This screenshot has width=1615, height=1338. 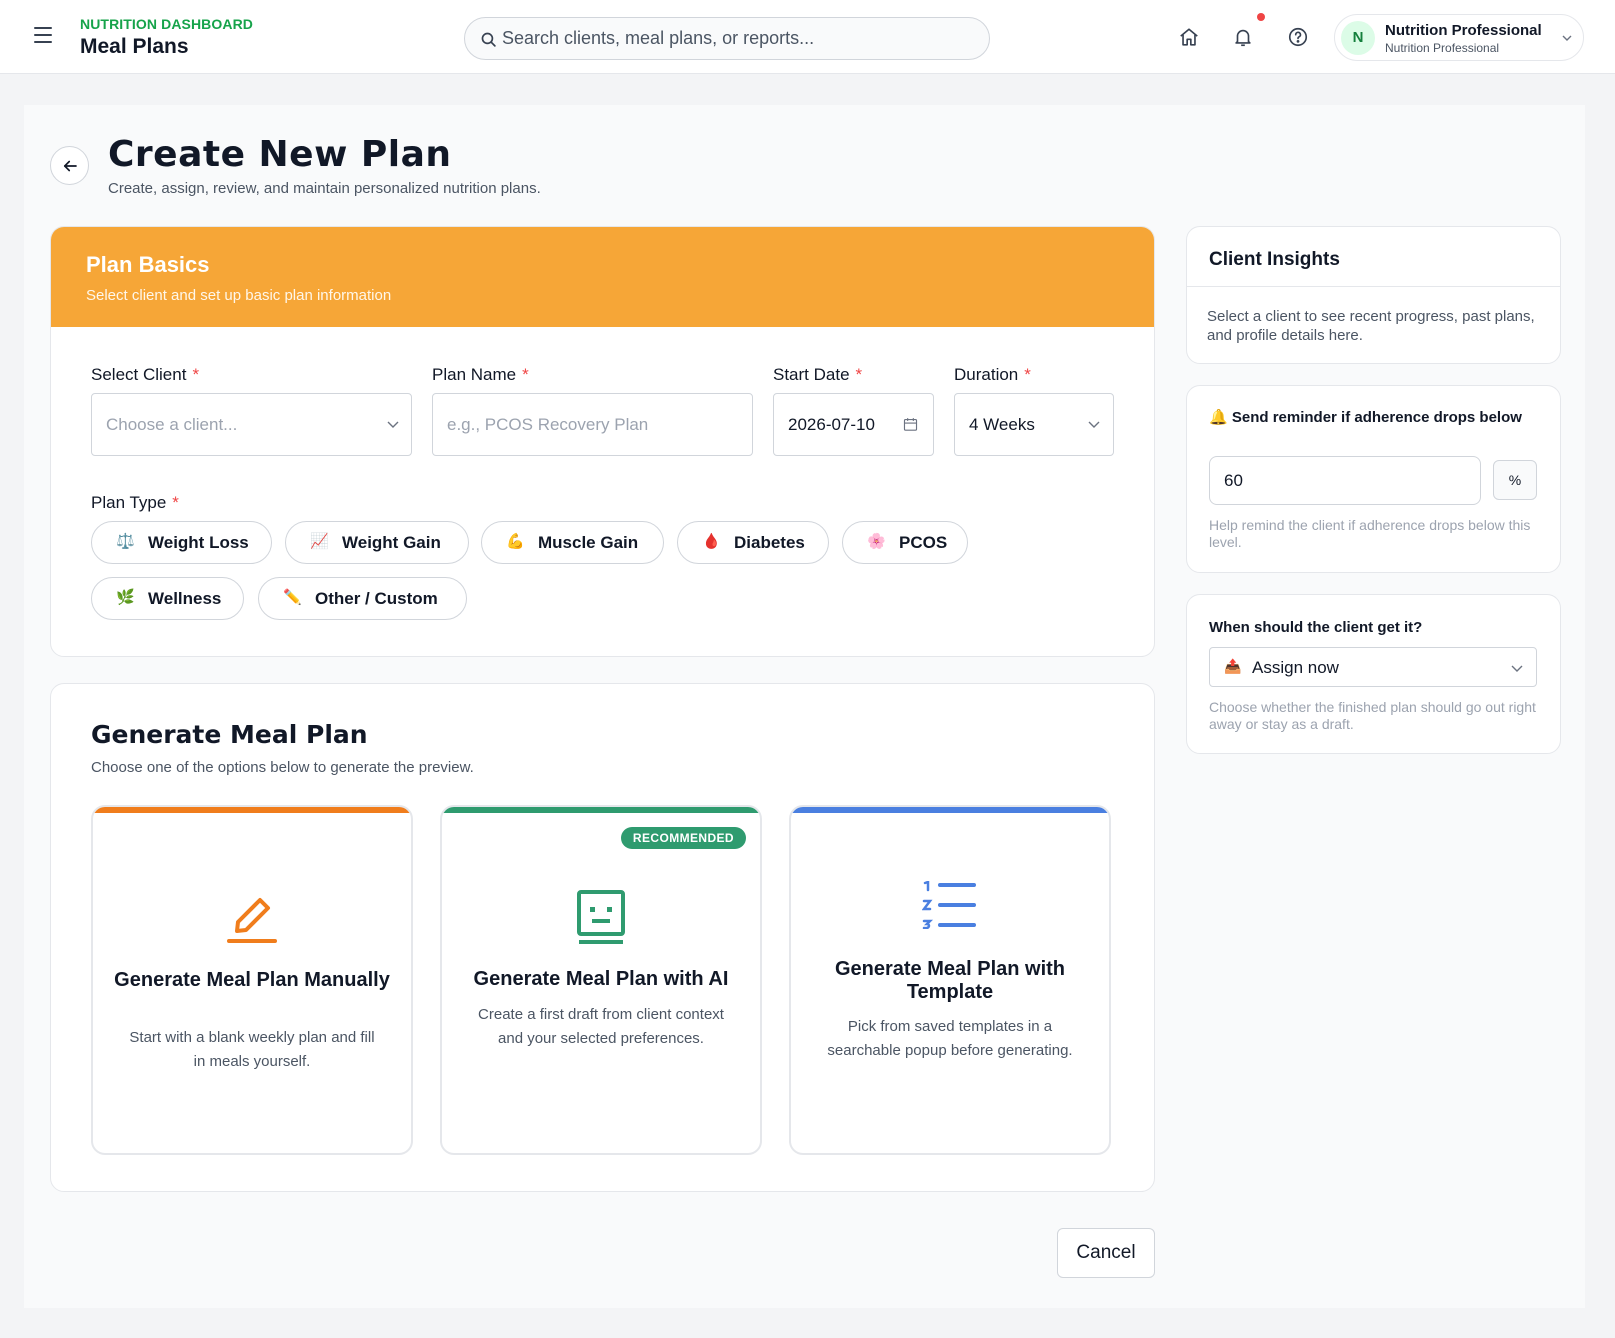 What do you see at coordinates (737, 38) in the screenshot?
I see `search-input` at bounding box center [737, 38].